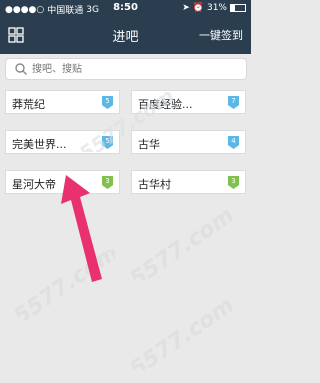 This screenshot has width=320, height=383. I want to click on battery-label: 31%, so click(216, 8).